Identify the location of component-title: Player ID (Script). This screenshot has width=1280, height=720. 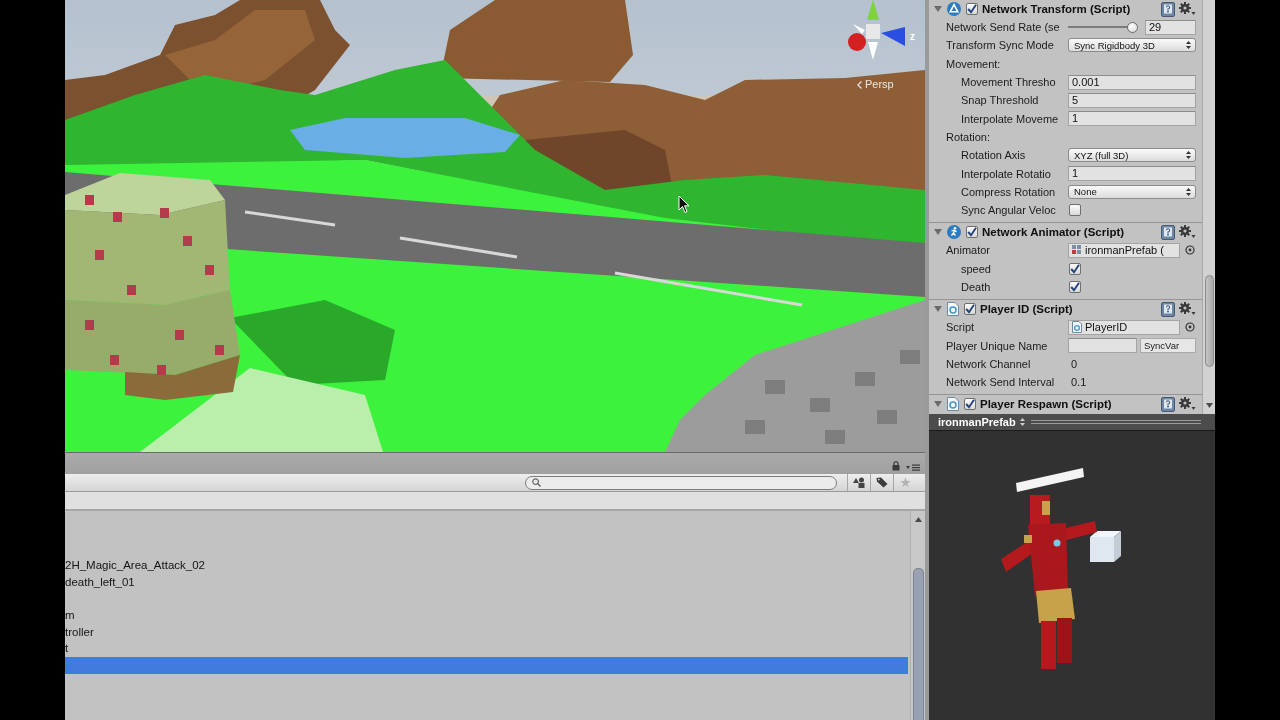
(1026, 309).